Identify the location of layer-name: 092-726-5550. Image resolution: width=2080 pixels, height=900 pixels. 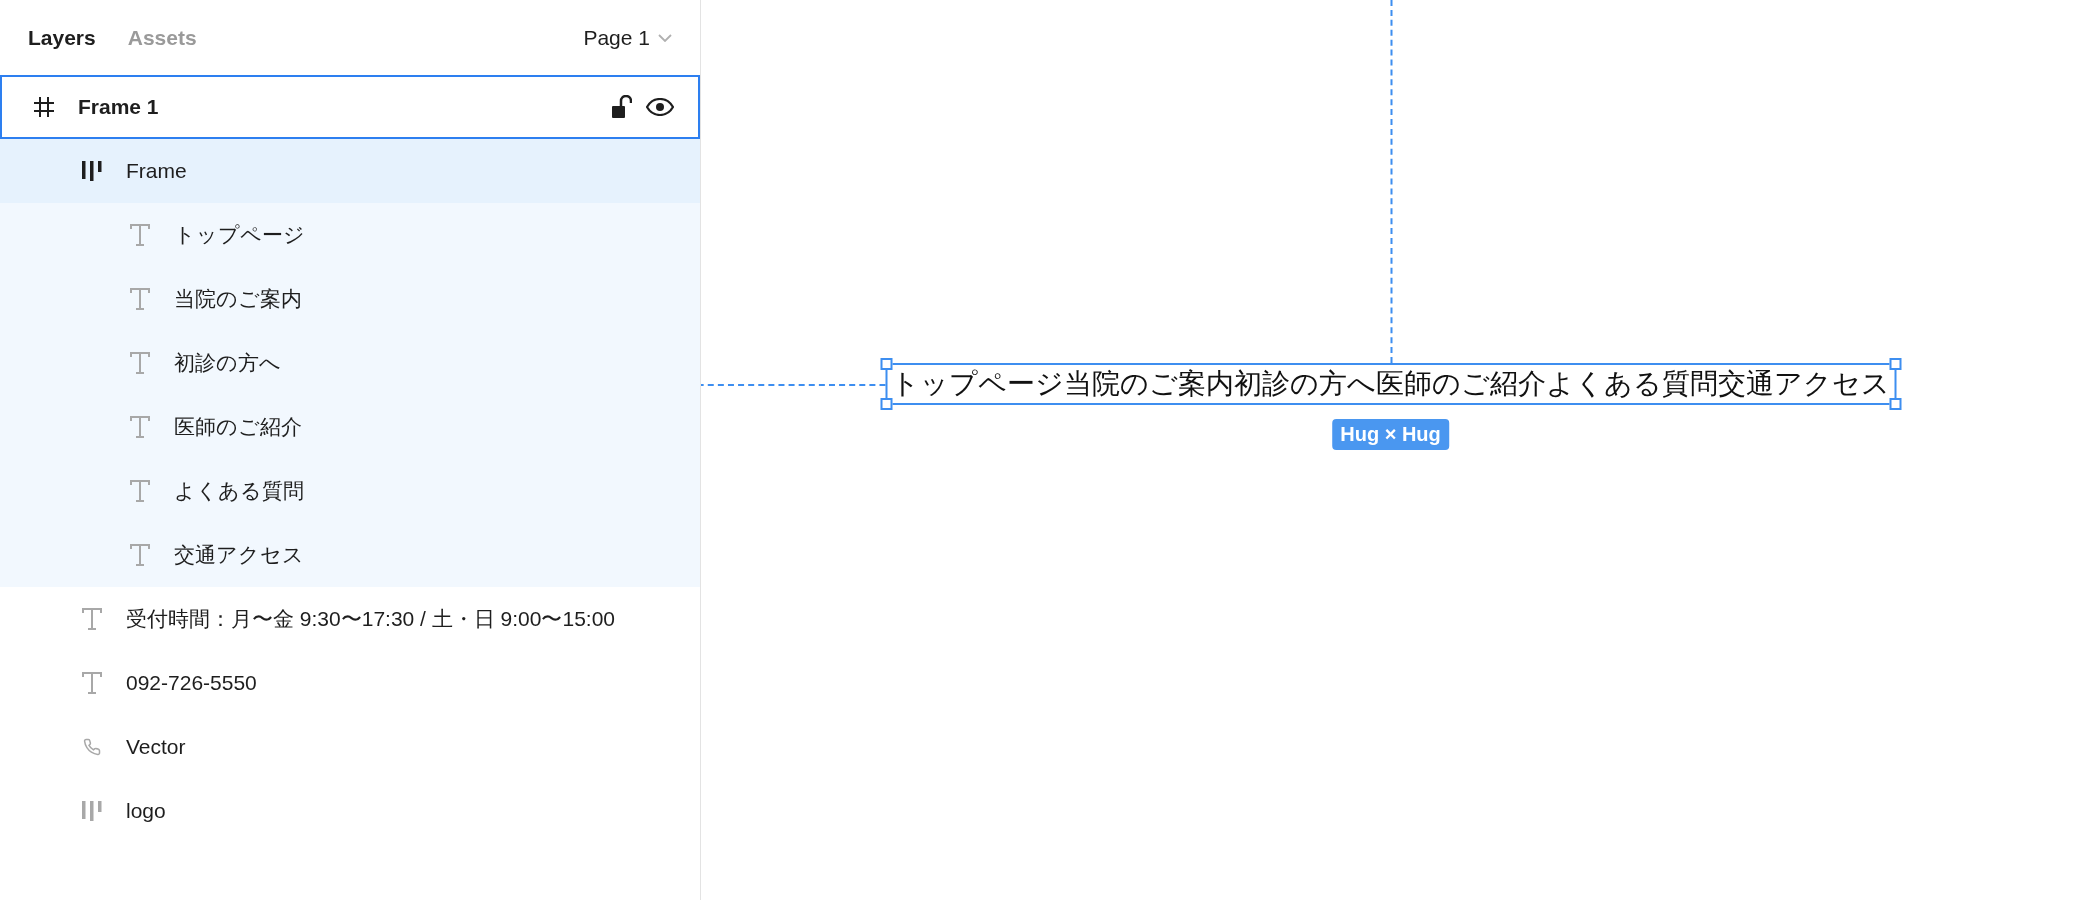
(191, 683).